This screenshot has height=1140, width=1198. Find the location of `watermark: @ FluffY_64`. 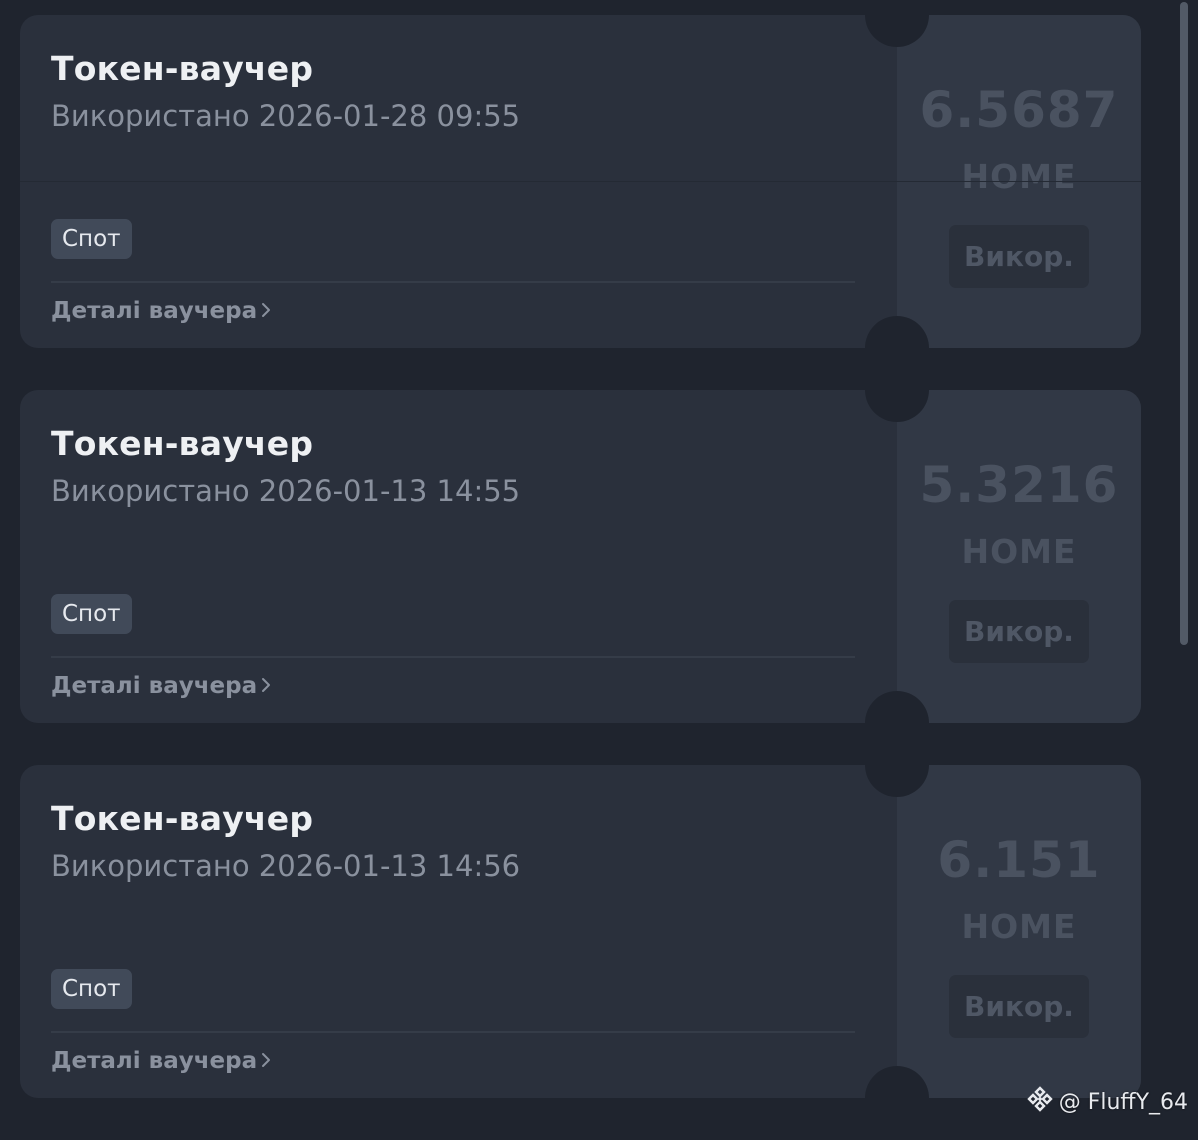

watermark: @ FluffY_64 is located at coordinates (1107, 1102).